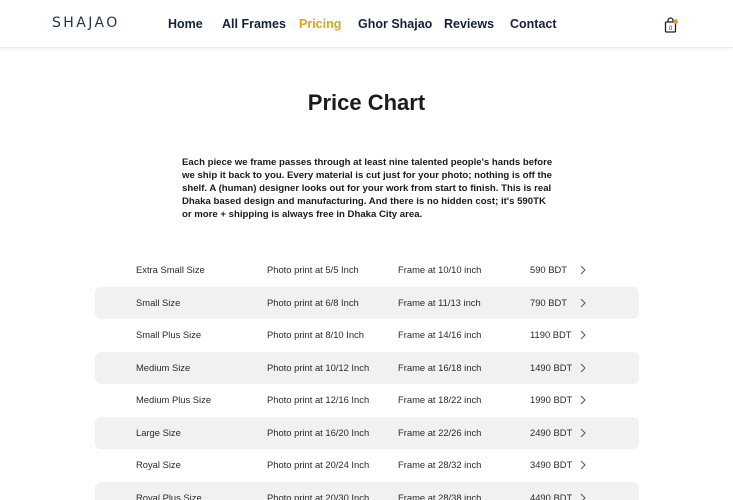 This screenshot has width=733, height=500. What do you see at coordinates (440, 367) in the screenshot?
I see `frame-size: Frame at 16/18 inch` at bounding box center [440, 367].